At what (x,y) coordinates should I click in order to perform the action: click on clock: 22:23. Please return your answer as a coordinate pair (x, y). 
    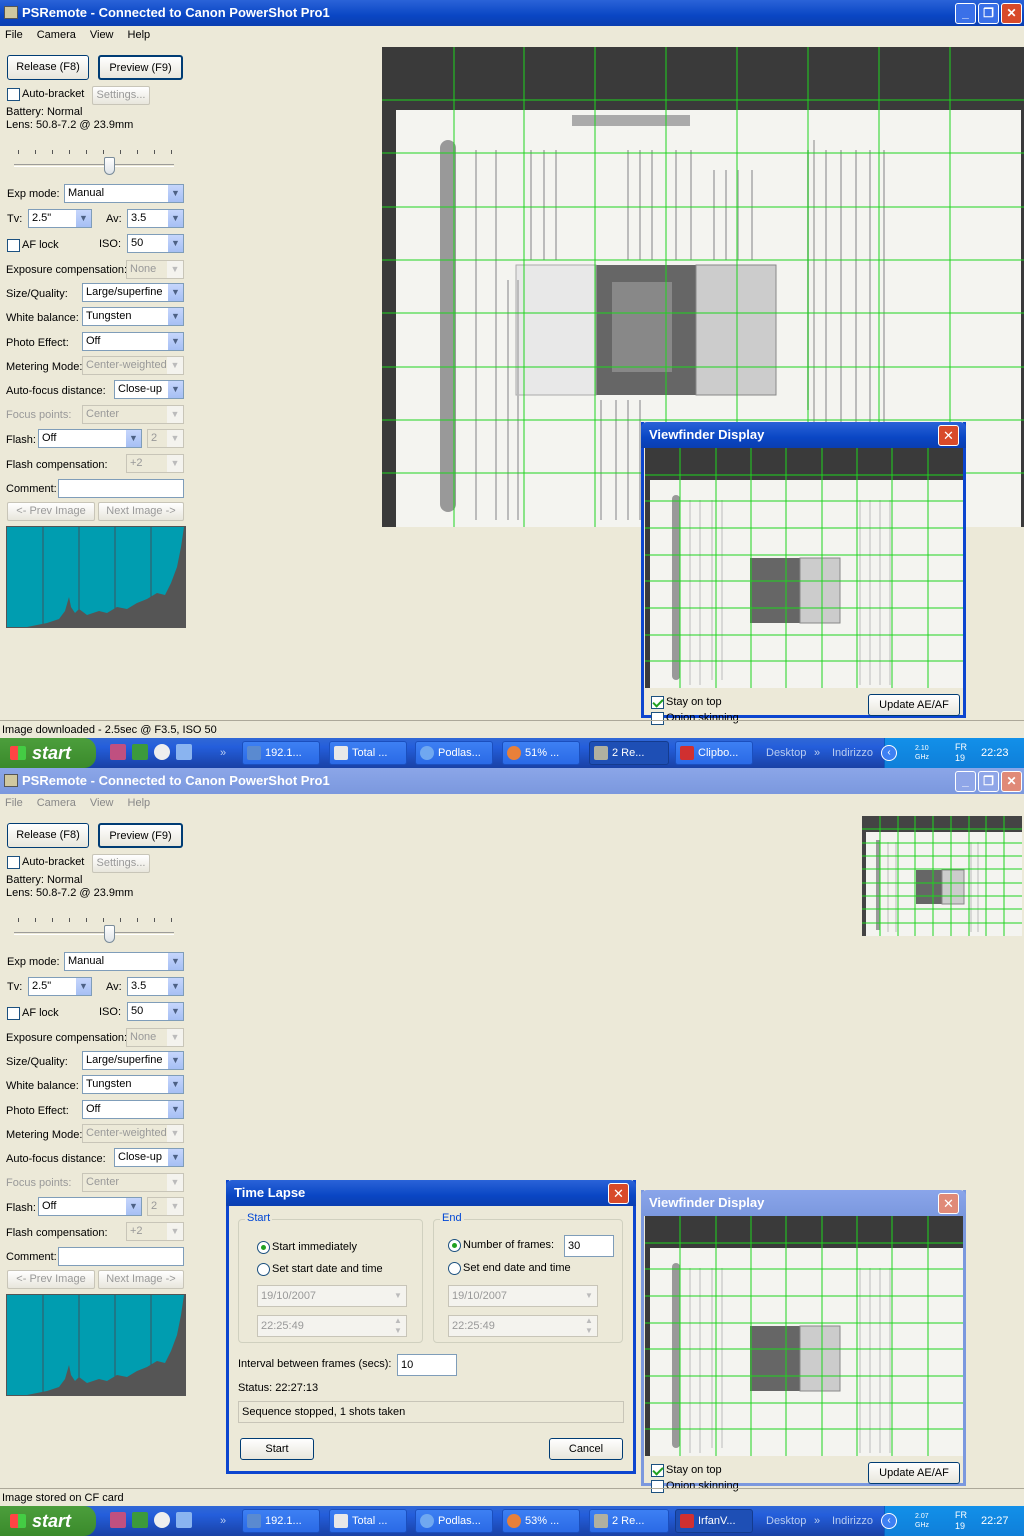
    Looking at the image, I should click on (995, 753).